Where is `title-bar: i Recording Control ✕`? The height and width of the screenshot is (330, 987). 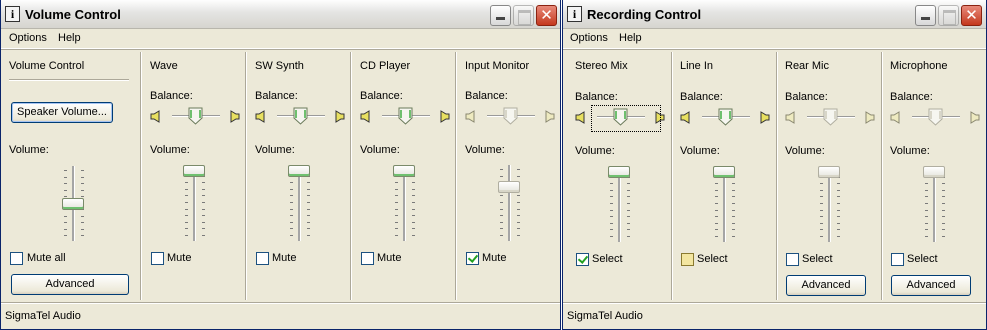 title-bar: i Recording Control ✕ is located at coordinates (774, 14).